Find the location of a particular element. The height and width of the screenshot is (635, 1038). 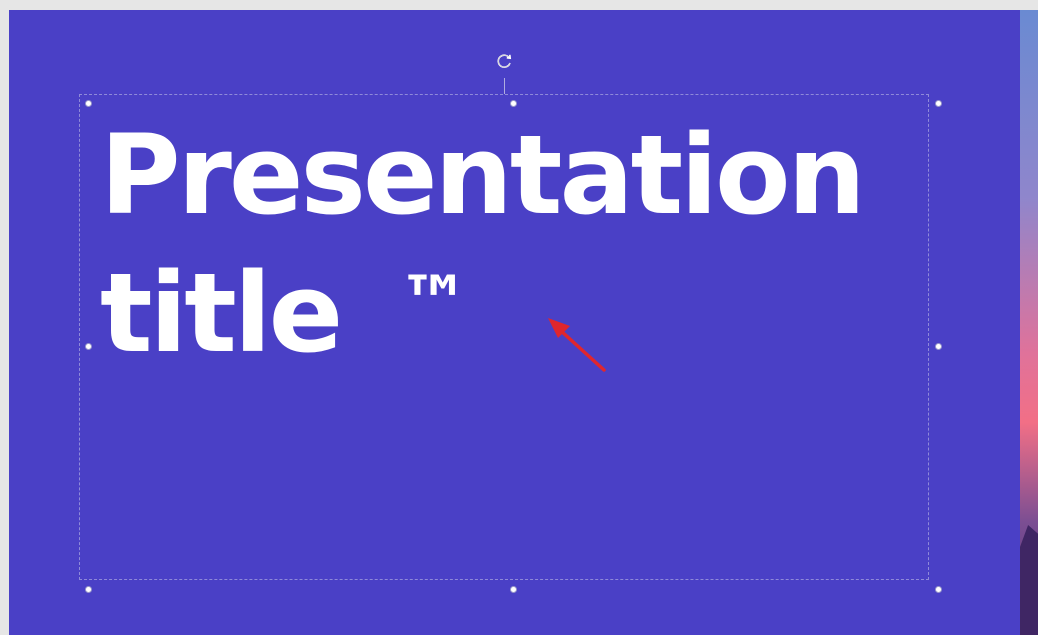

resize-handle-bottom-right is located at coordinates (938, 589).